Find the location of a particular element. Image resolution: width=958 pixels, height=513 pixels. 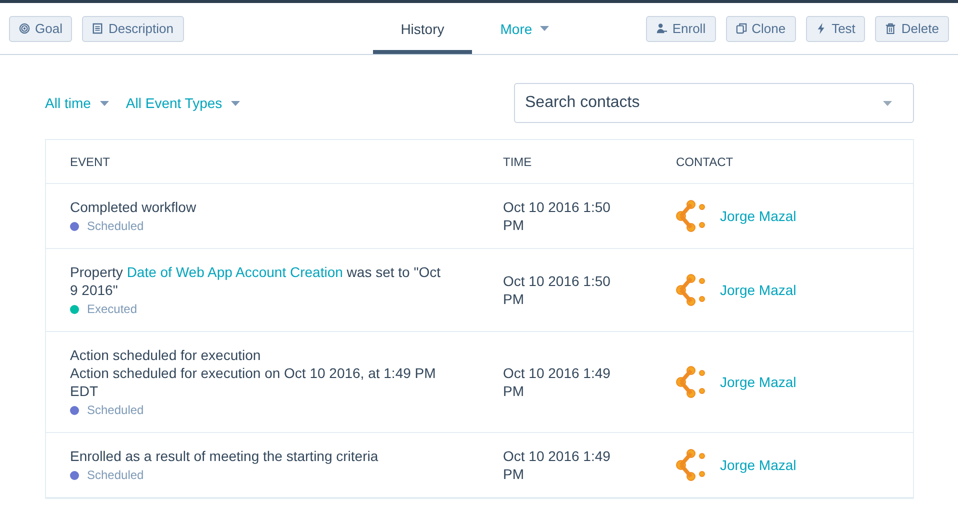

trash-icon is located at coordinates (890, 28).